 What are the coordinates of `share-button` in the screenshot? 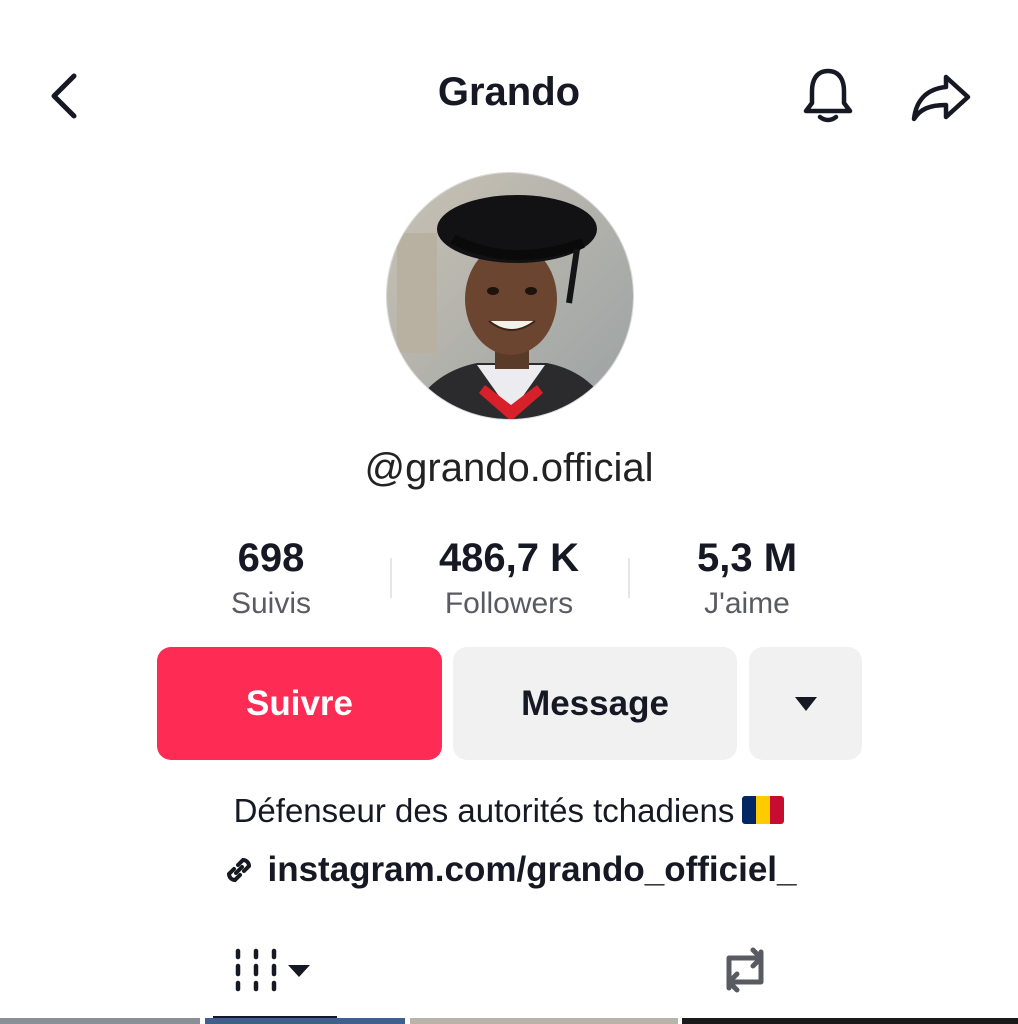 It's located at (941, 97).